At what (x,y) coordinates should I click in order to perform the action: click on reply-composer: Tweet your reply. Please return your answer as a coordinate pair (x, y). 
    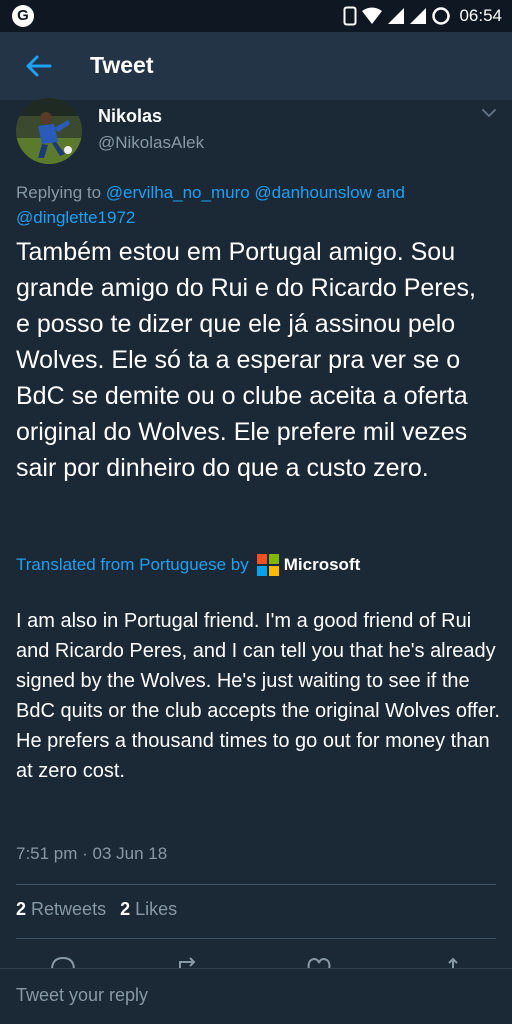
    Looking at the image, I should click on (256, 996).